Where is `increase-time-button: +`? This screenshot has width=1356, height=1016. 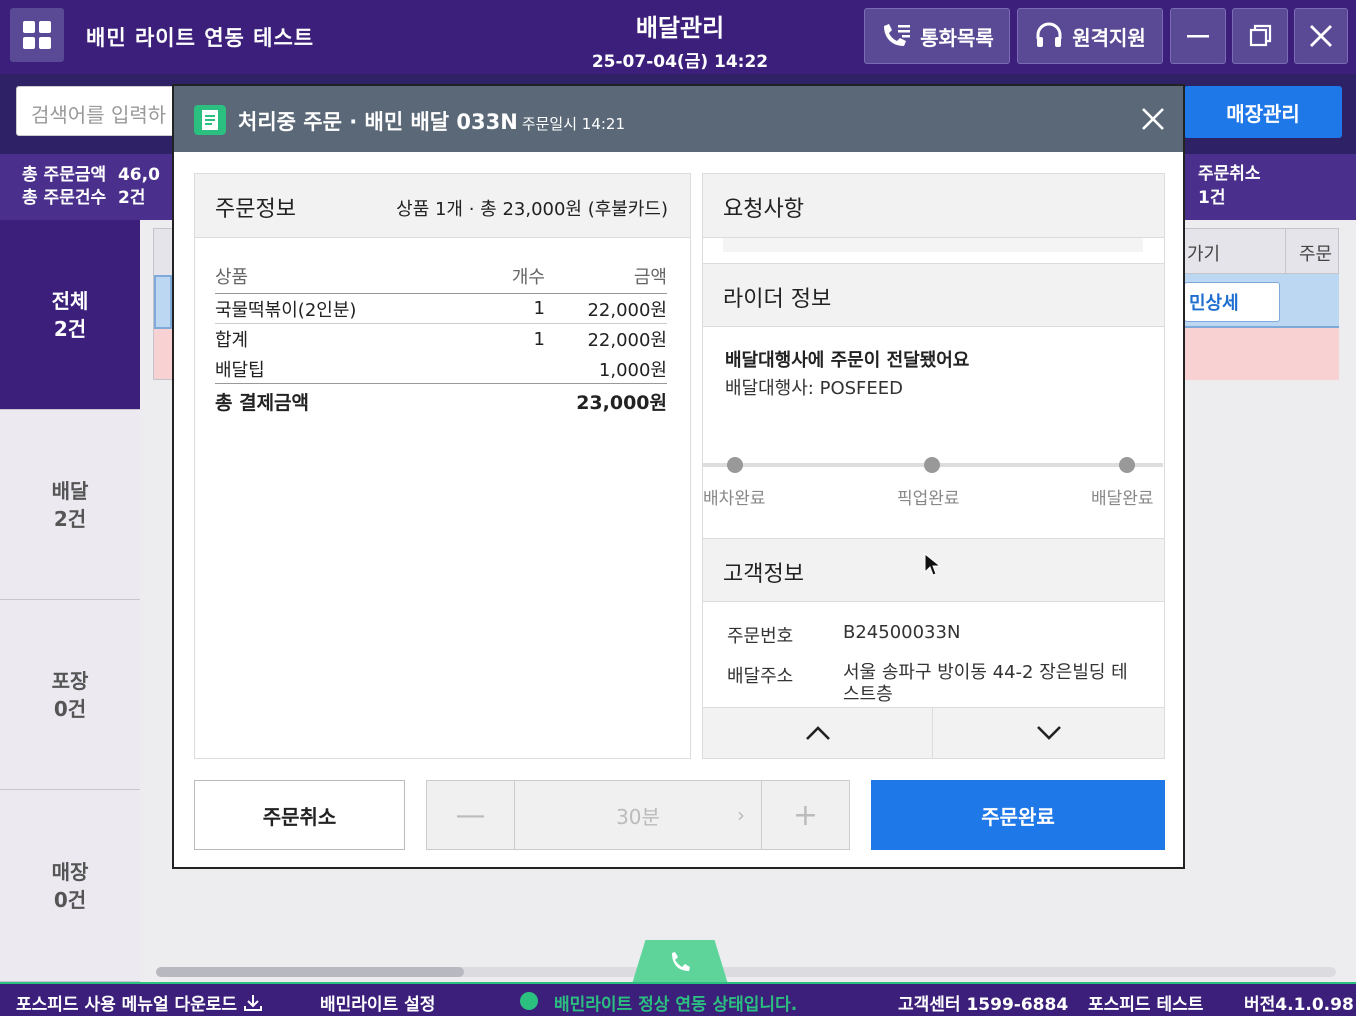 increase-time-button: + is located at coordinates (805, 815).